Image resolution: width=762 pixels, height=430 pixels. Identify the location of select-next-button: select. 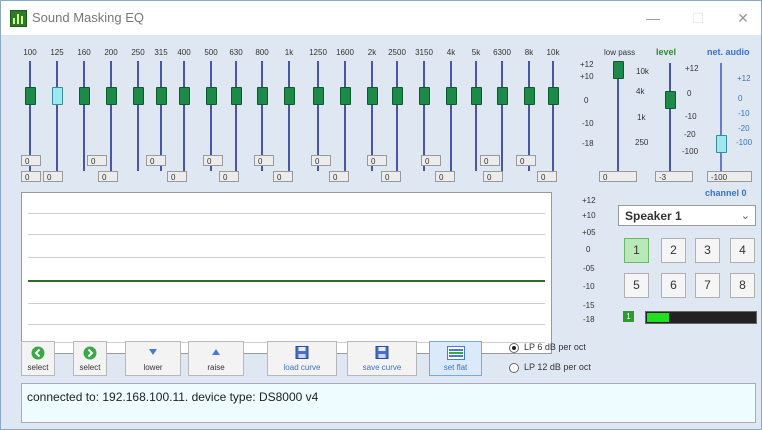
(90, 358).